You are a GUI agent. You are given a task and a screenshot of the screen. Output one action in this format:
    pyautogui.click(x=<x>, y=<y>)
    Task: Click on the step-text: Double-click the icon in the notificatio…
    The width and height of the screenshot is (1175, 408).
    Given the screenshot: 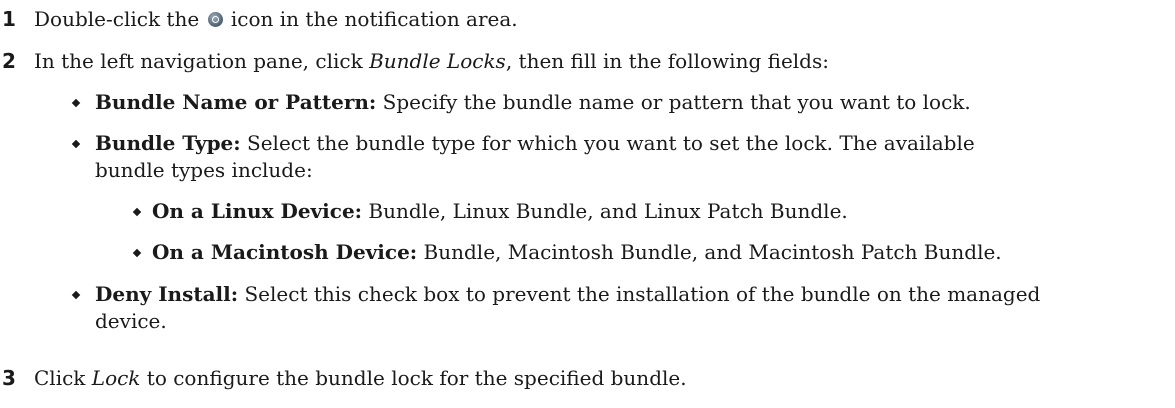 What is the action you would take?
    pyautogui.click(x=276, y=19)
    